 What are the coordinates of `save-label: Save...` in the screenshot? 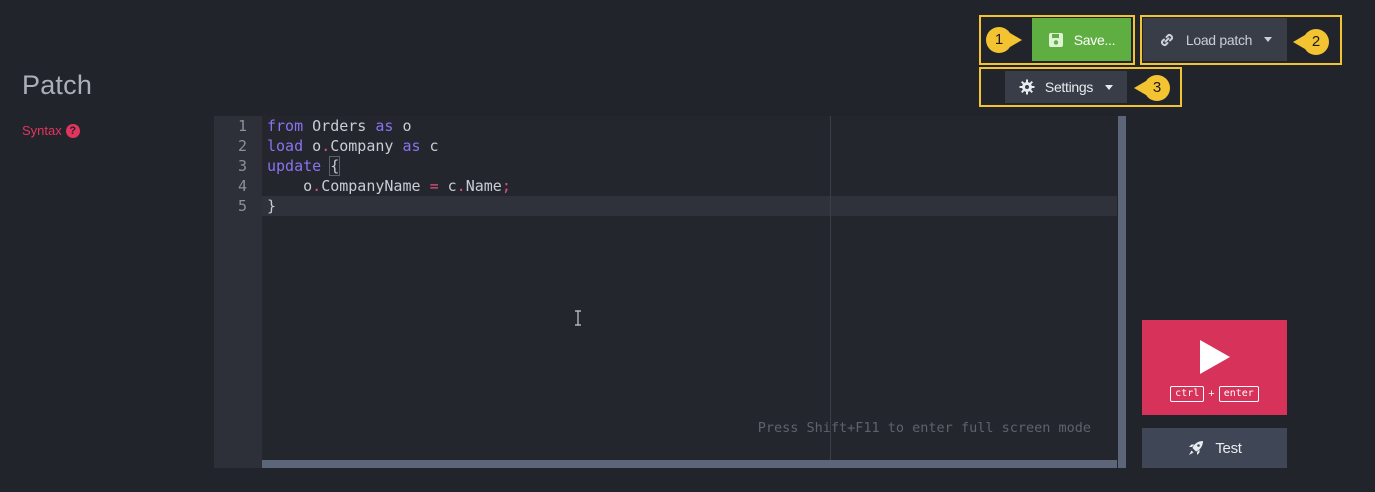 It's located at (1094, 39).